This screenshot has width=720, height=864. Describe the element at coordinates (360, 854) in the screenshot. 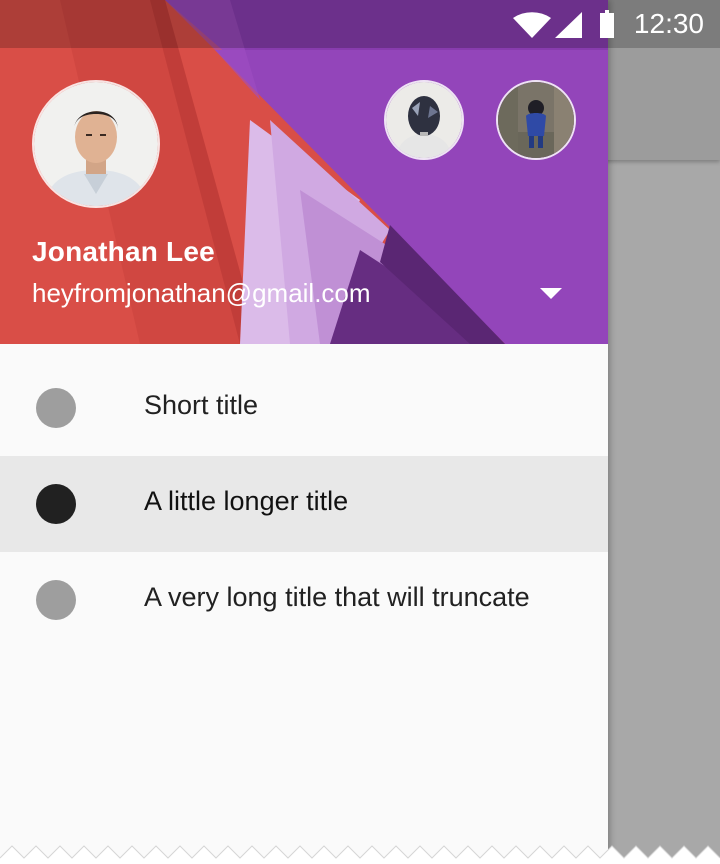

I see `torn-edge-decoration` at that location.